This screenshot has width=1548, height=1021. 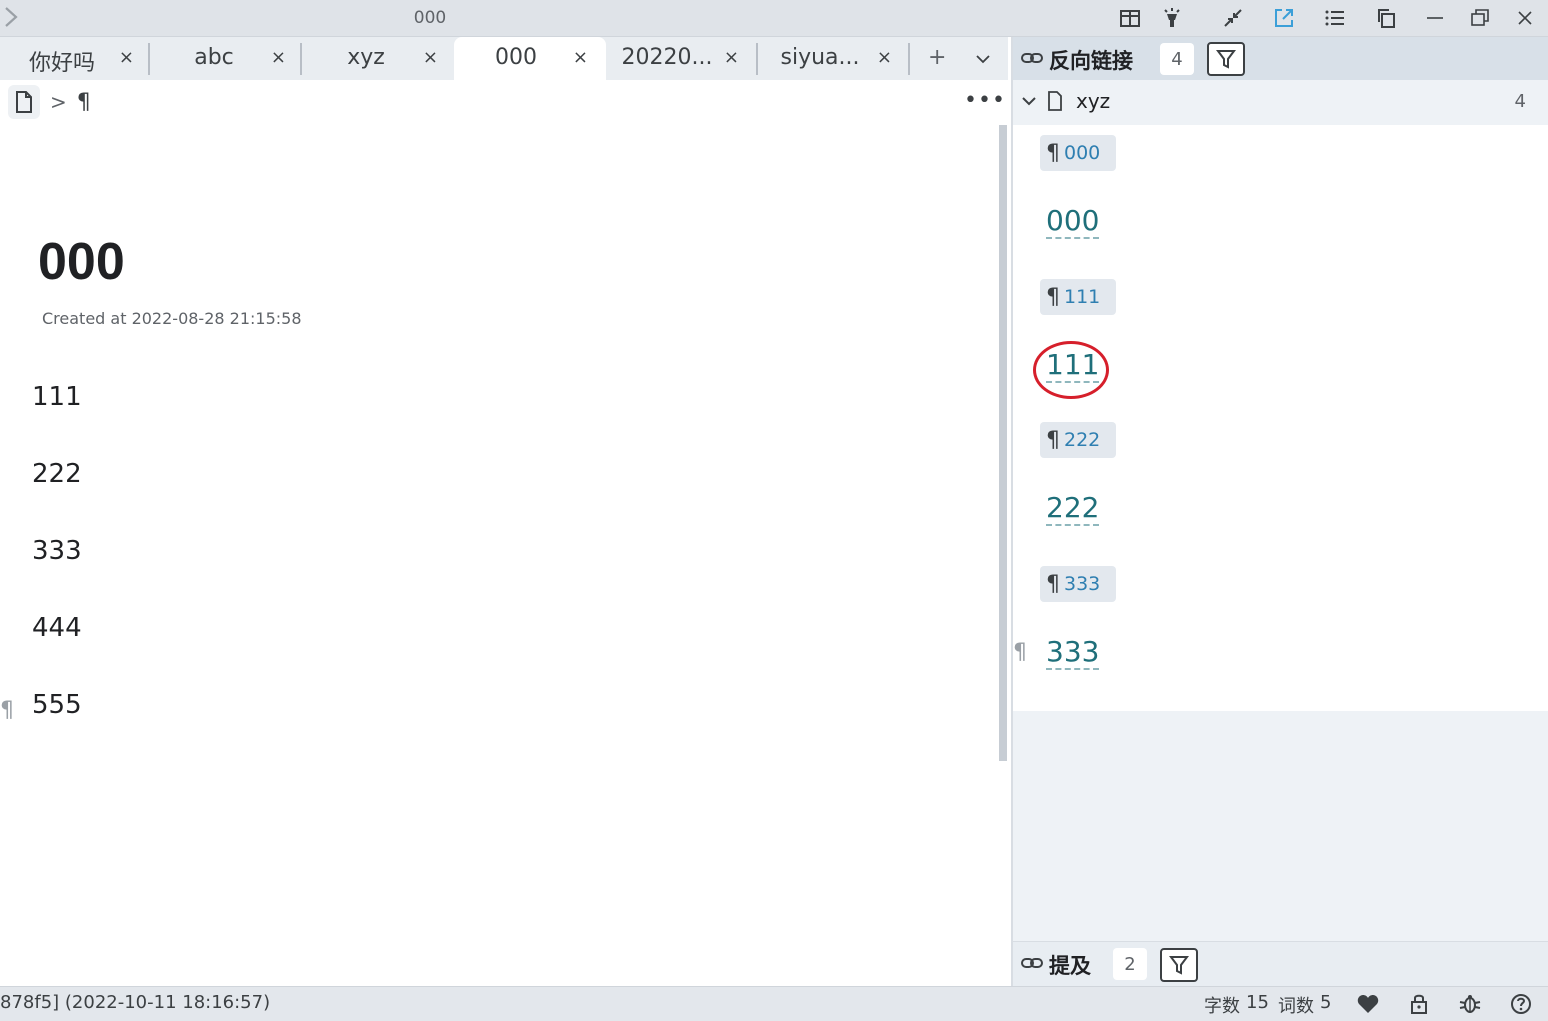 What do you see at coordinates (14, 18) in the screenshot?
I see `sidebar-expand-icon` at bounding box center [14, 18].